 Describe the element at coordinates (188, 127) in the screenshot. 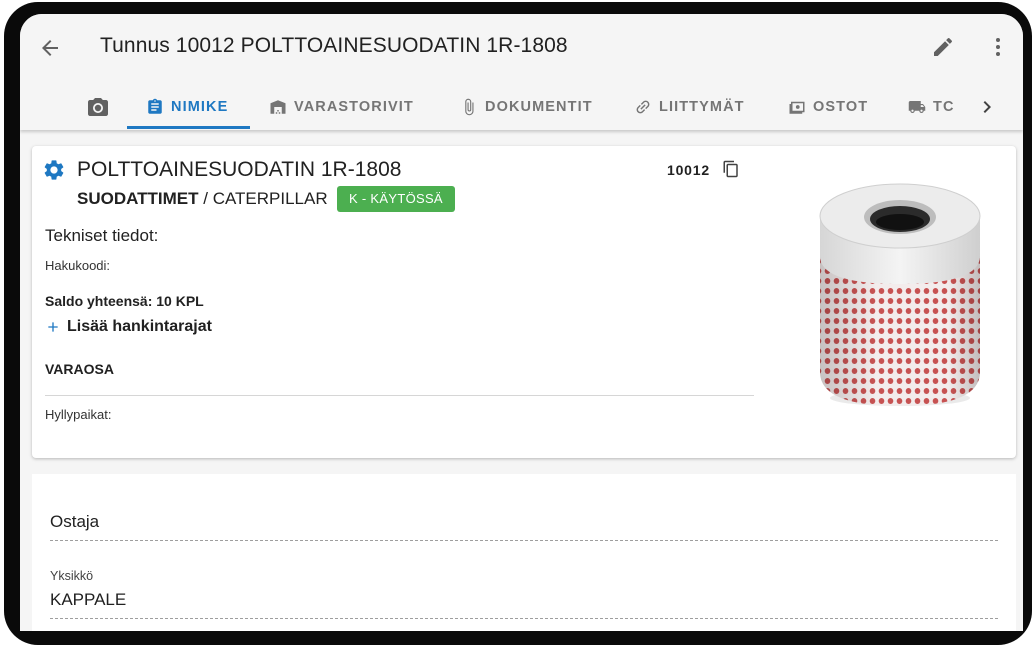

I see `active-tab-indicator` at that location.